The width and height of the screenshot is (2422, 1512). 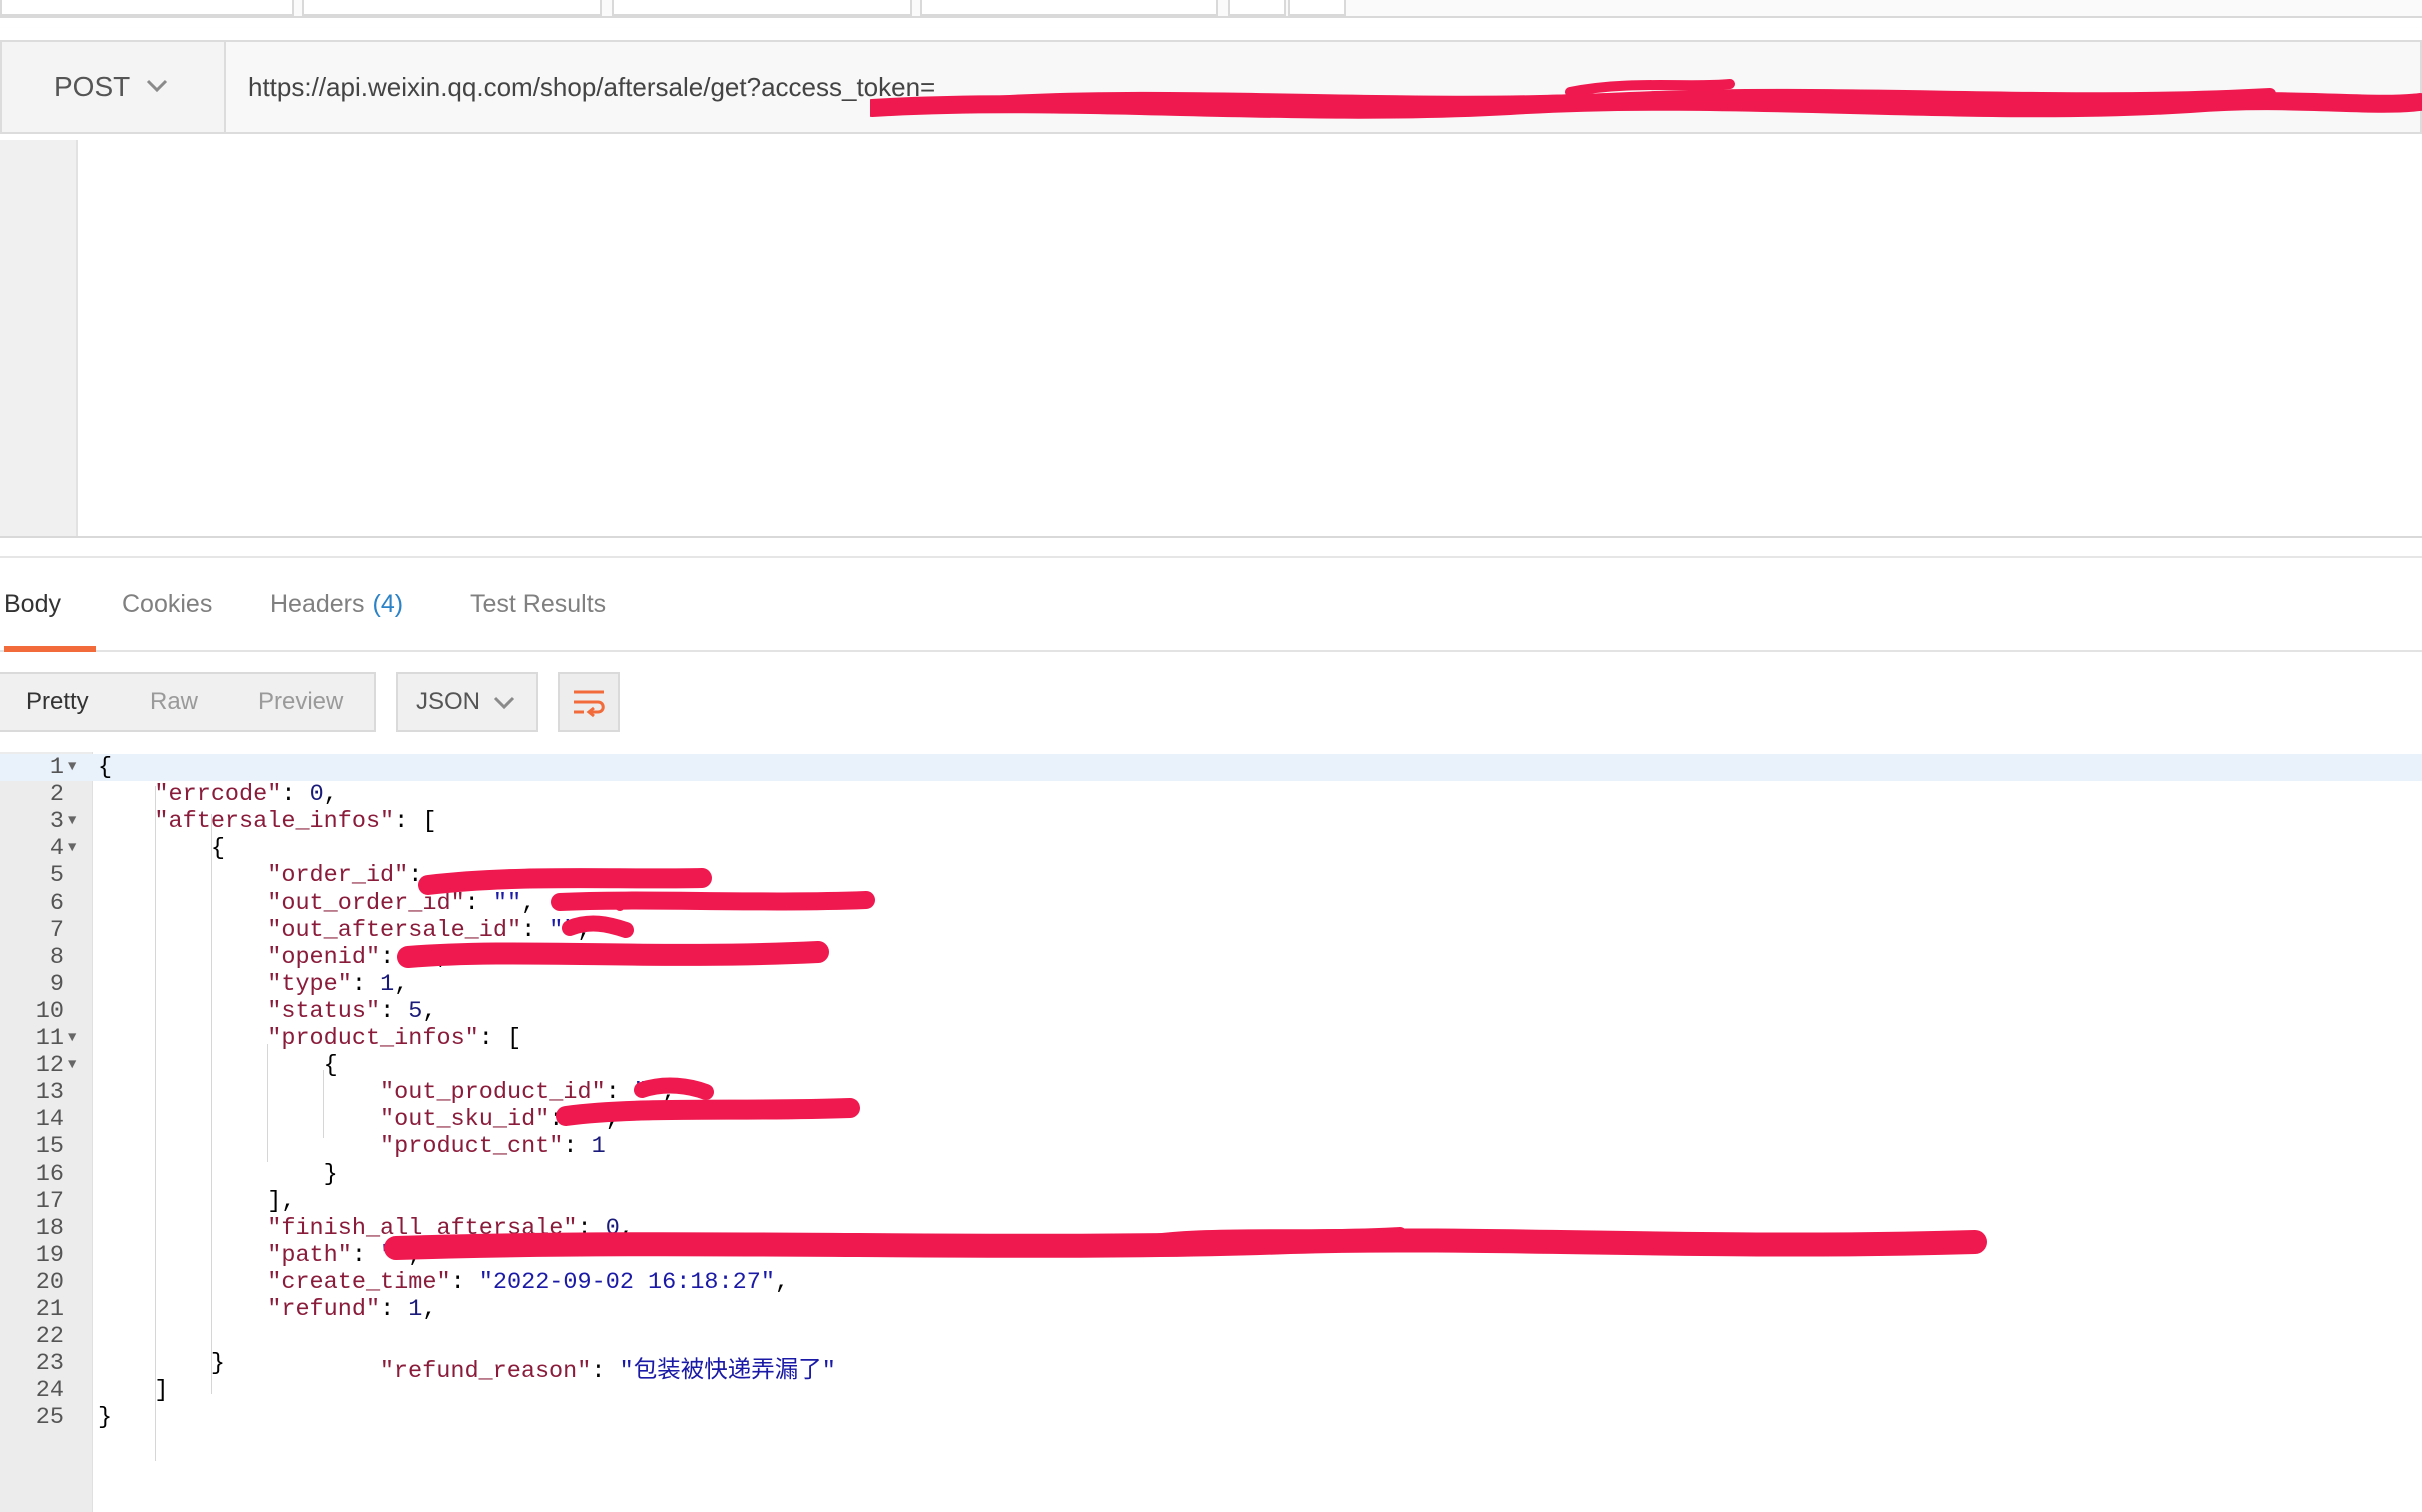 I want to click on code-line-5: 5 "order_id": ,, so click(x=1211, y=875).